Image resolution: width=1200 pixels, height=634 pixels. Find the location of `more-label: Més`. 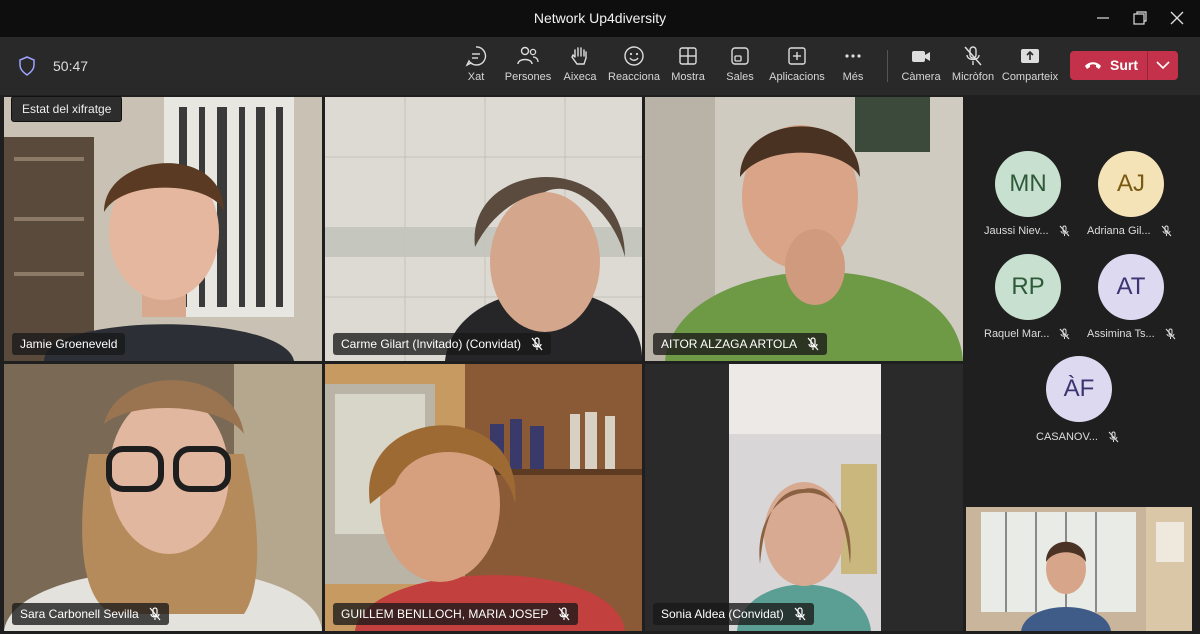

more-label: Més is located at coordinates (853, 77).